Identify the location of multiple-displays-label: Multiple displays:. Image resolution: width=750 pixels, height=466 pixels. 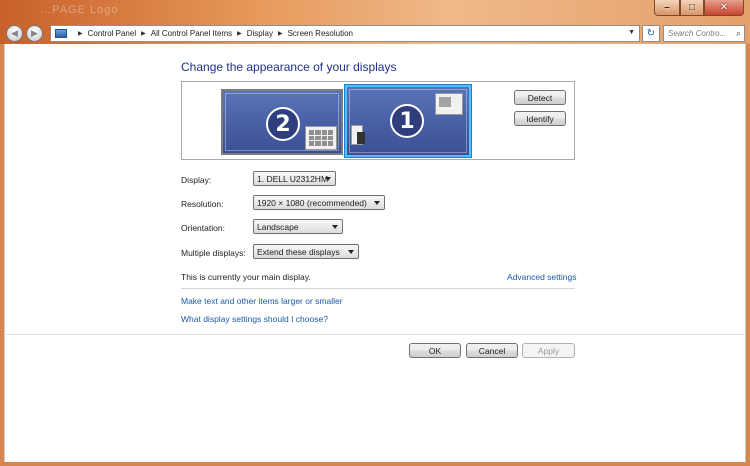
(213, 253).